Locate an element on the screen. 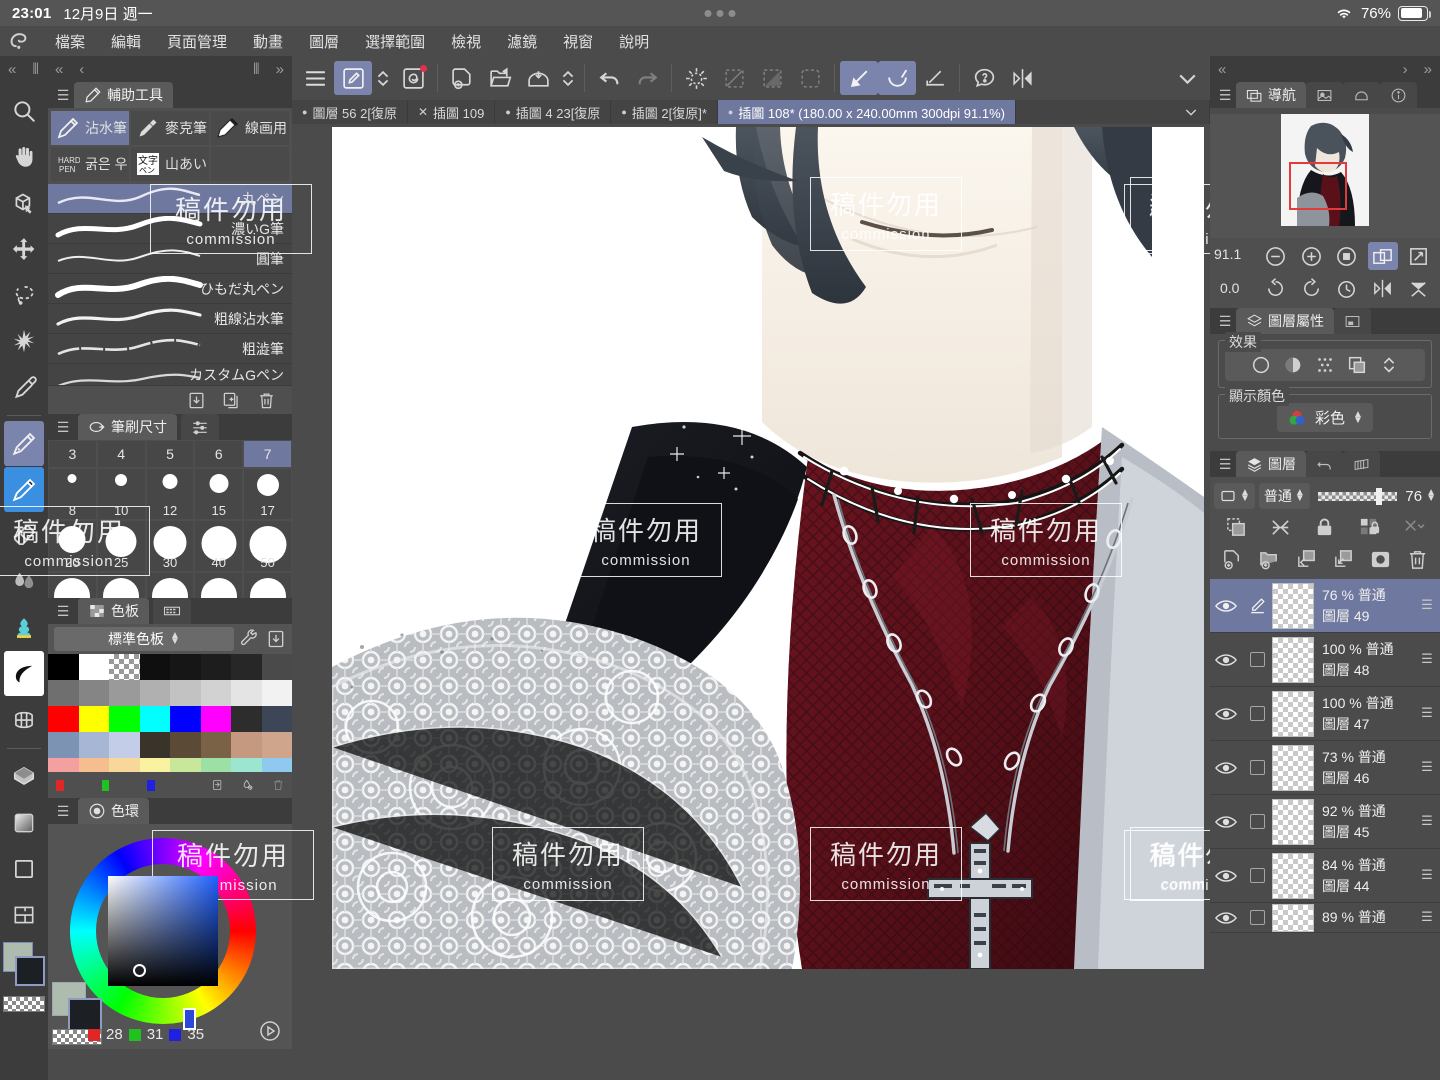 Image resolution: width=1440 pixels, height=1080 pixels. rotate-right-button is located at coordinates (1311, 288).